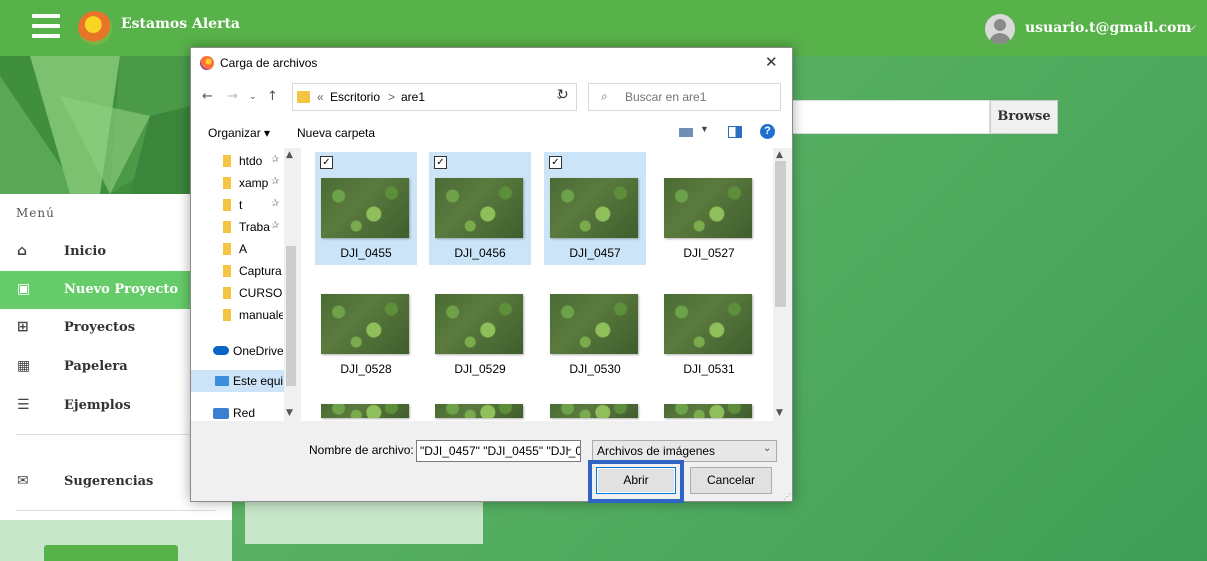 The width and height of the screenshot is (1207, 561). I want to click on resize-grip-icon: ⋰, so click(787, 496).